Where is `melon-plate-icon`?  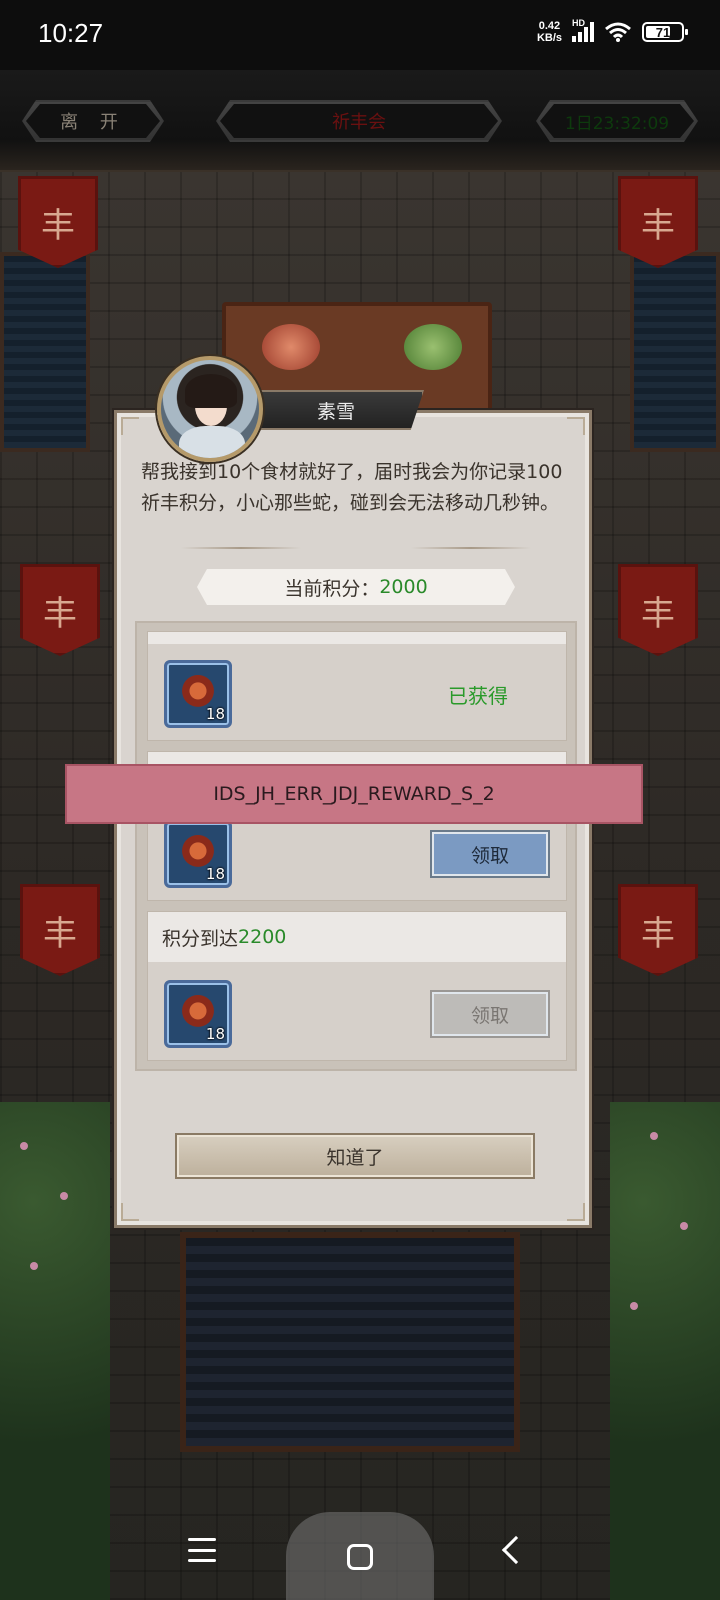
melon-plate-icon is located at coordinates (433, 347).